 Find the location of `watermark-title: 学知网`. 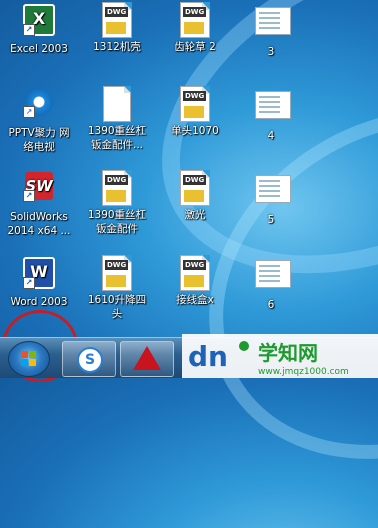

watermark-title: 学知网 is located at coordinates (288, 353).